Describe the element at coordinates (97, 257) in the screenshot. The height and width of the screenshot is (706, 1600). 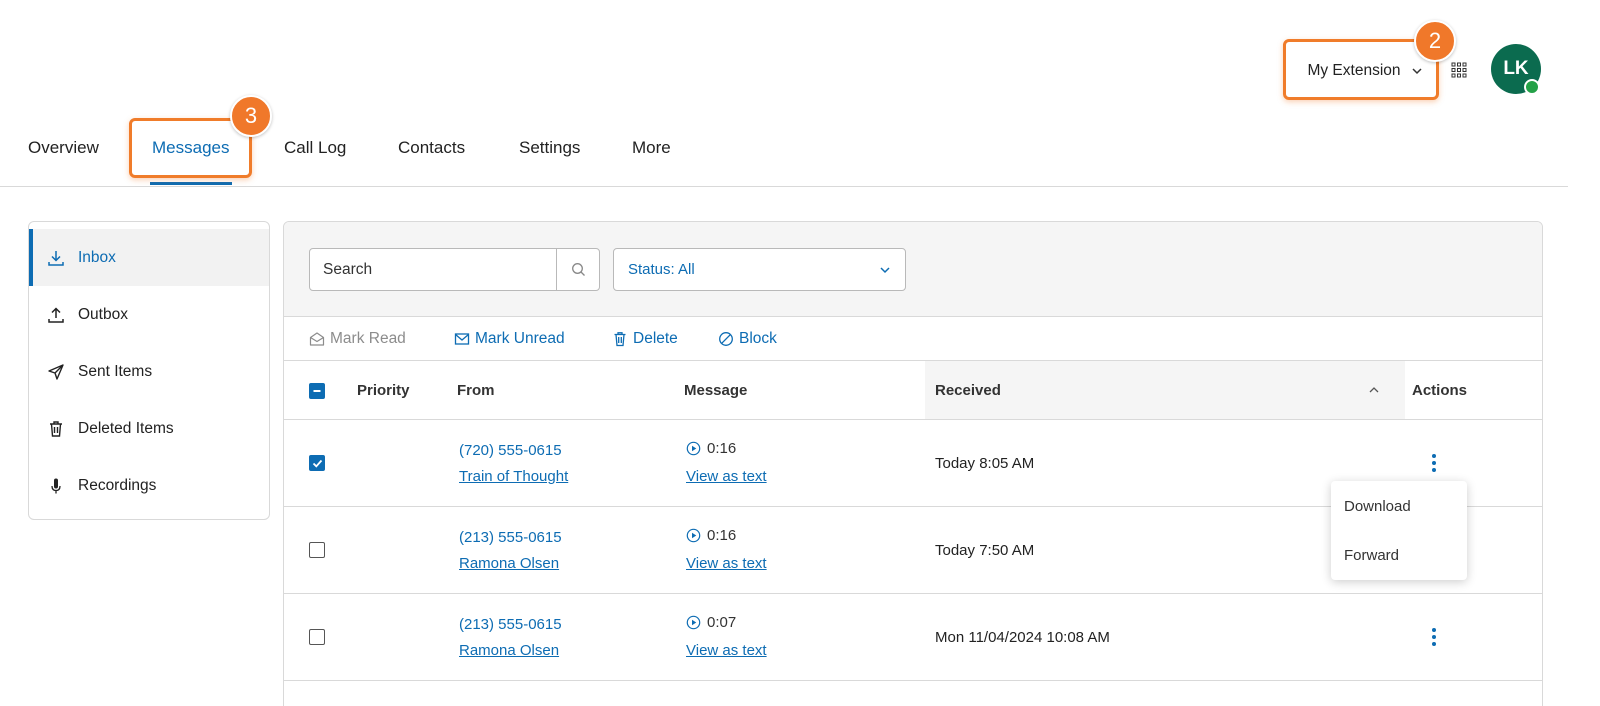
I see `sidebar-item-label: Inbox` at that location.